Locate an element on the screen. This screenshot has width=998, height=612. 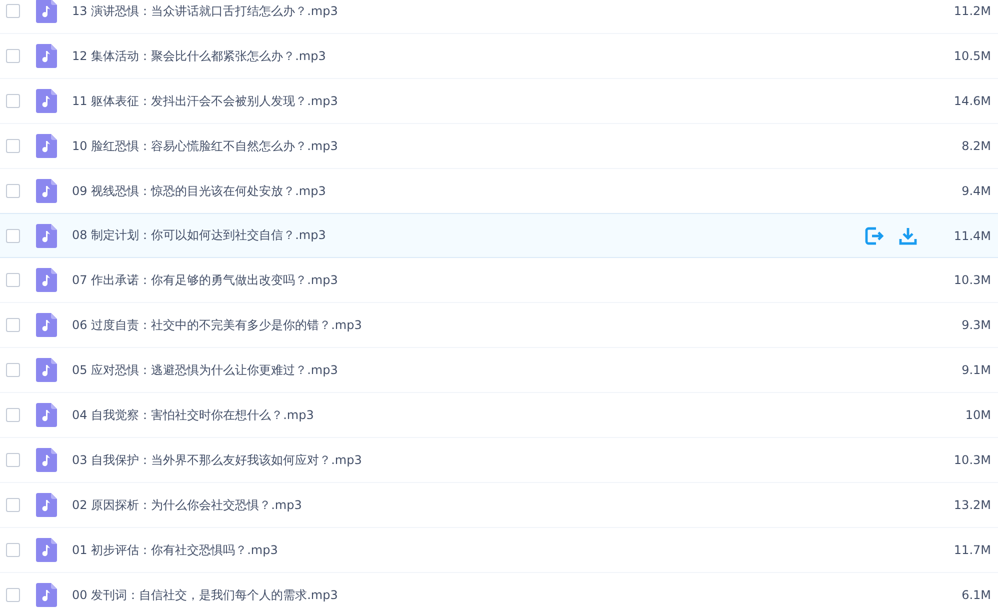
file-name: 05 应对恐惧：逃避恐惧为什么让你更难过？.mp3 is located at coordinates (501, 370).